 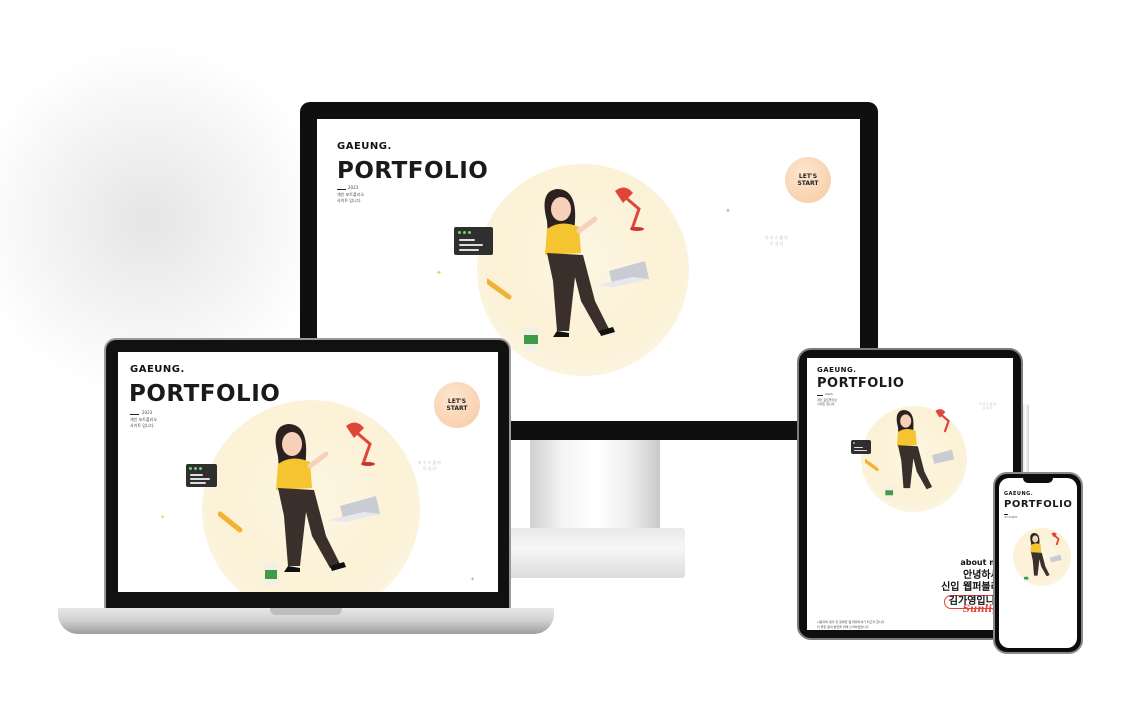 I want to click on monitor-stand-neck, so click(x=595, y=484).